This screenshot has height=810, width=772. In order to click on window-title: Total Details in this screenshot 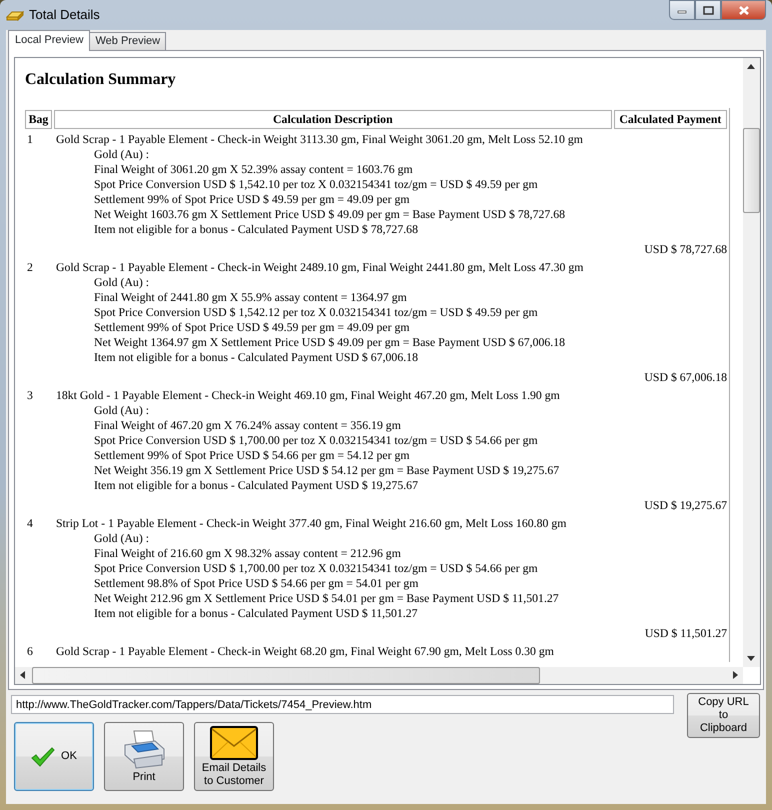, I will do `click(64, 15)`.